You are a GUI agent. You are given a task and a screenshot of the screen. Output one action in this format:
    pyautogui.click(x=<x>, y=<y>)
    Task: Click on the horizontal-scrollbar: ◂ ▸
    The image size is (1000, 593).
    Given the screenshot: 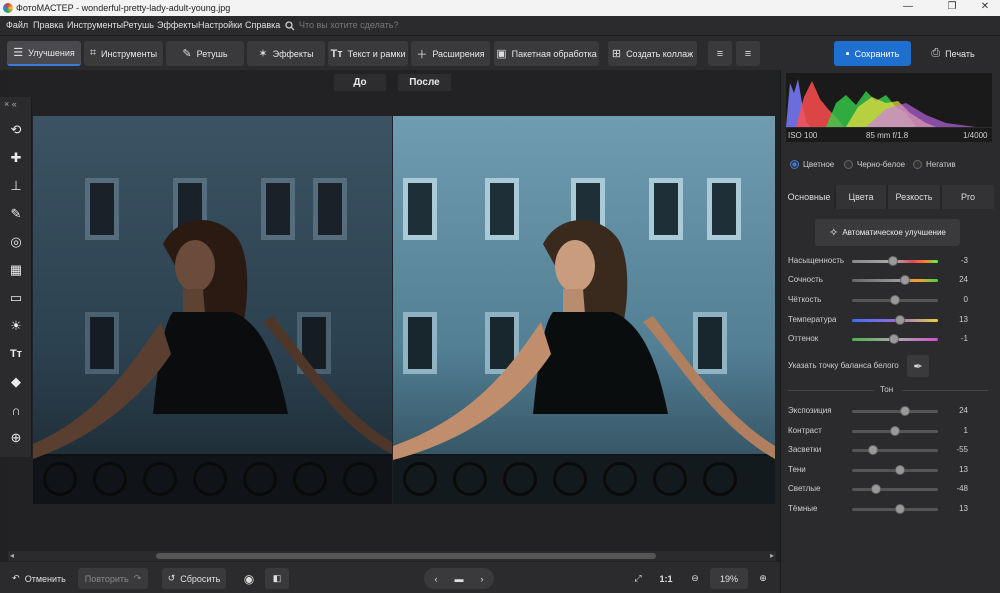 What is the action you would take?
    pyautogui.click(x=392, y=556)
    